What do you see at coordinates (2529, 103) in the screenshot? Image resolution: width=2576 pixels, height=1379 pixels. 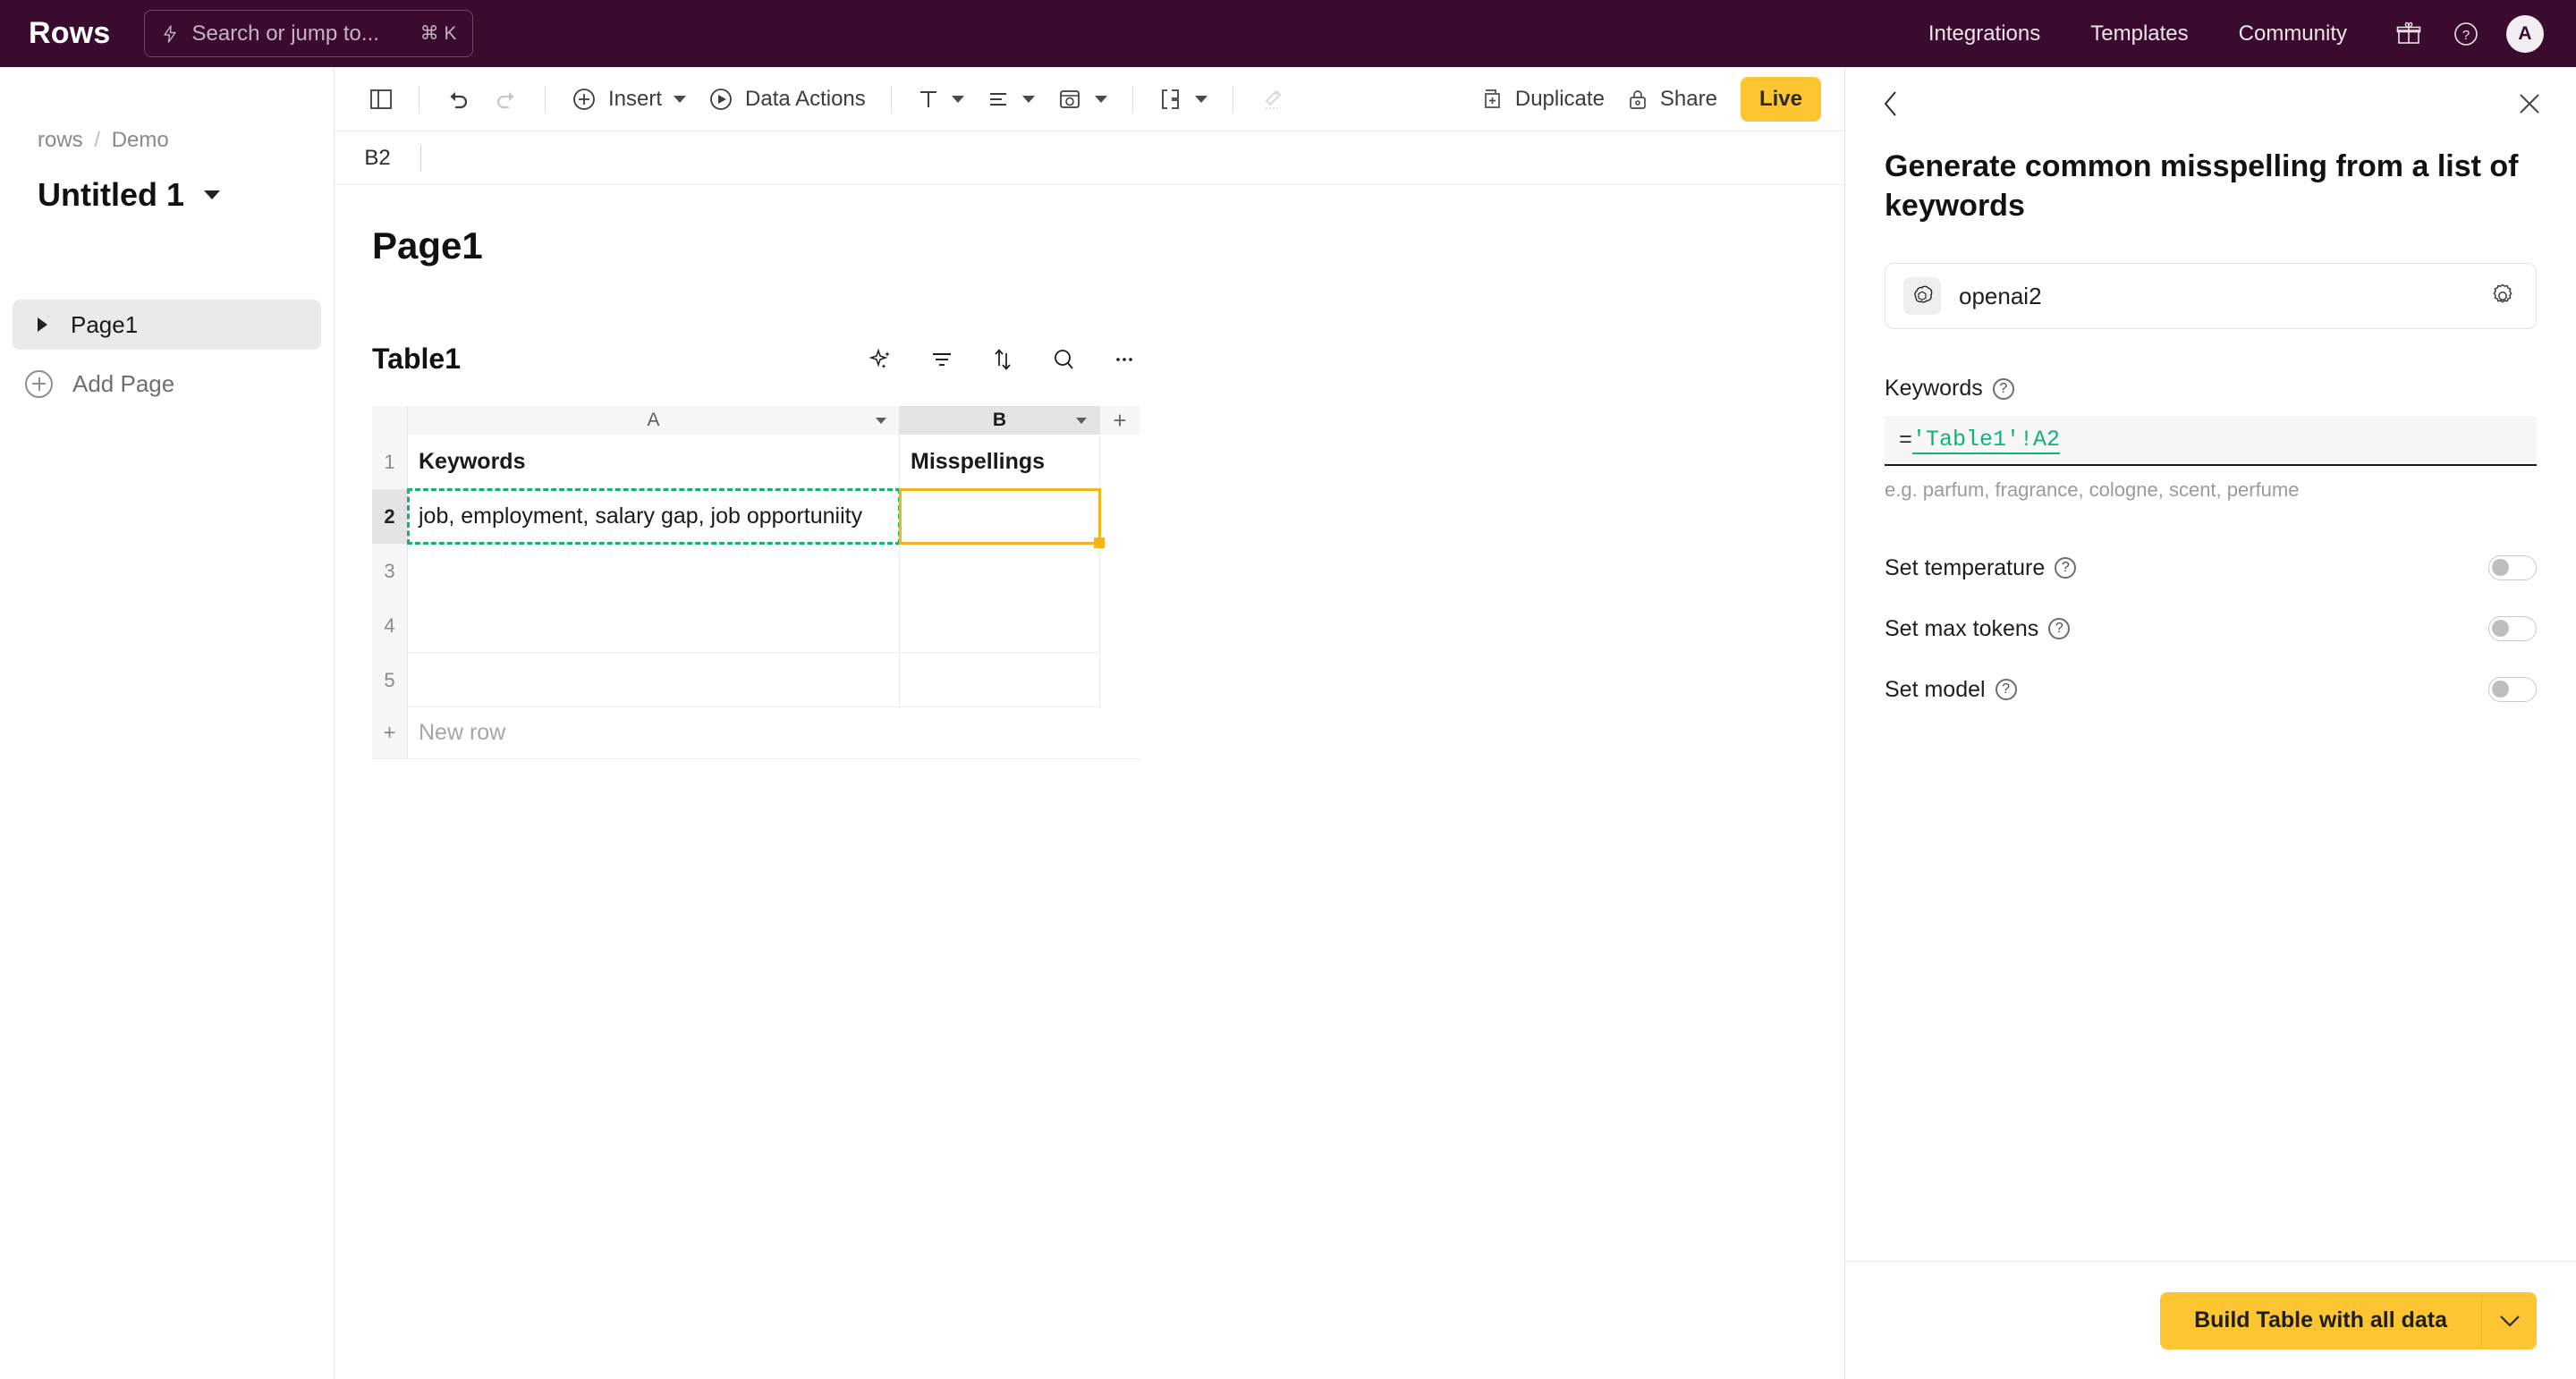 I see `close-icon` at bounding box center [2529, 103].